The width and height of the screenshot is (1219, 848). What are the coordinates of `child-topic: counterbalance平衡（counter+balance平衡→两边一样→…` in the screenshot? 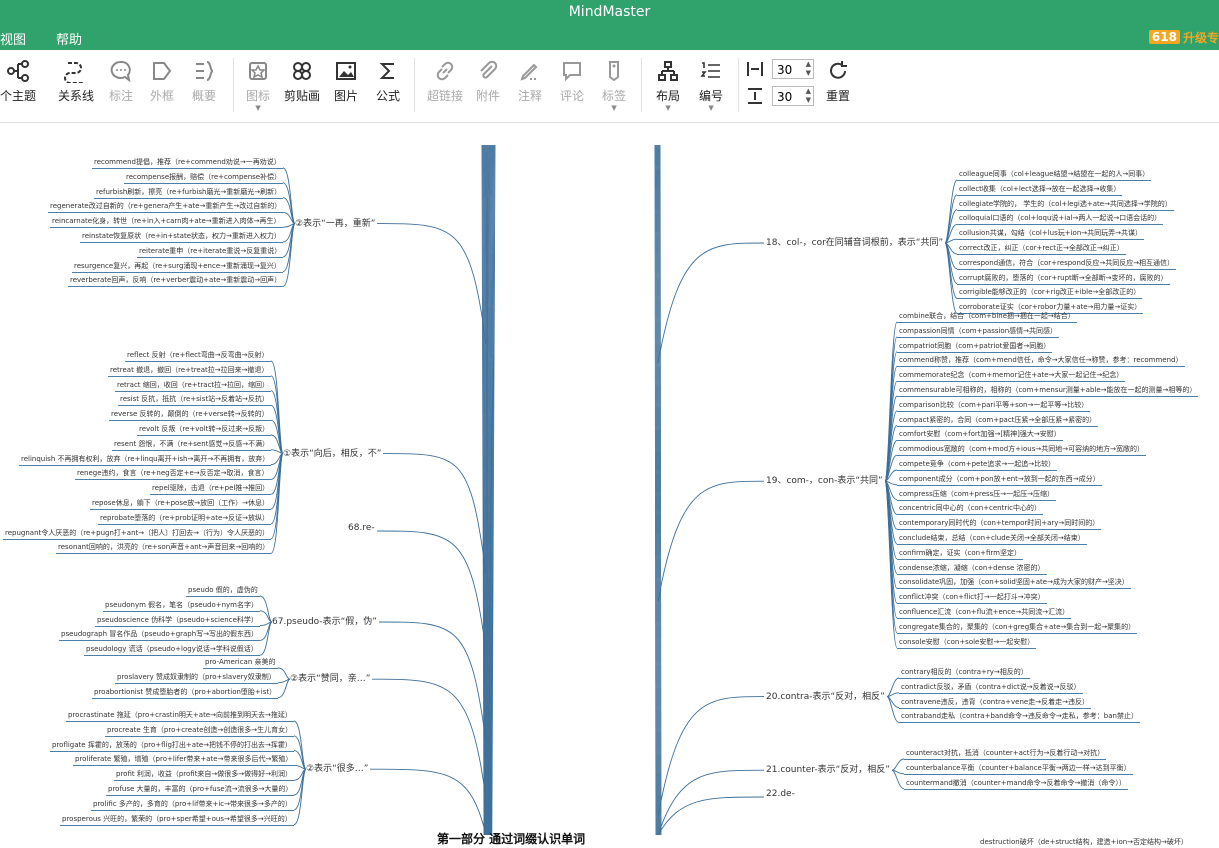 It's located at (1018, 769).